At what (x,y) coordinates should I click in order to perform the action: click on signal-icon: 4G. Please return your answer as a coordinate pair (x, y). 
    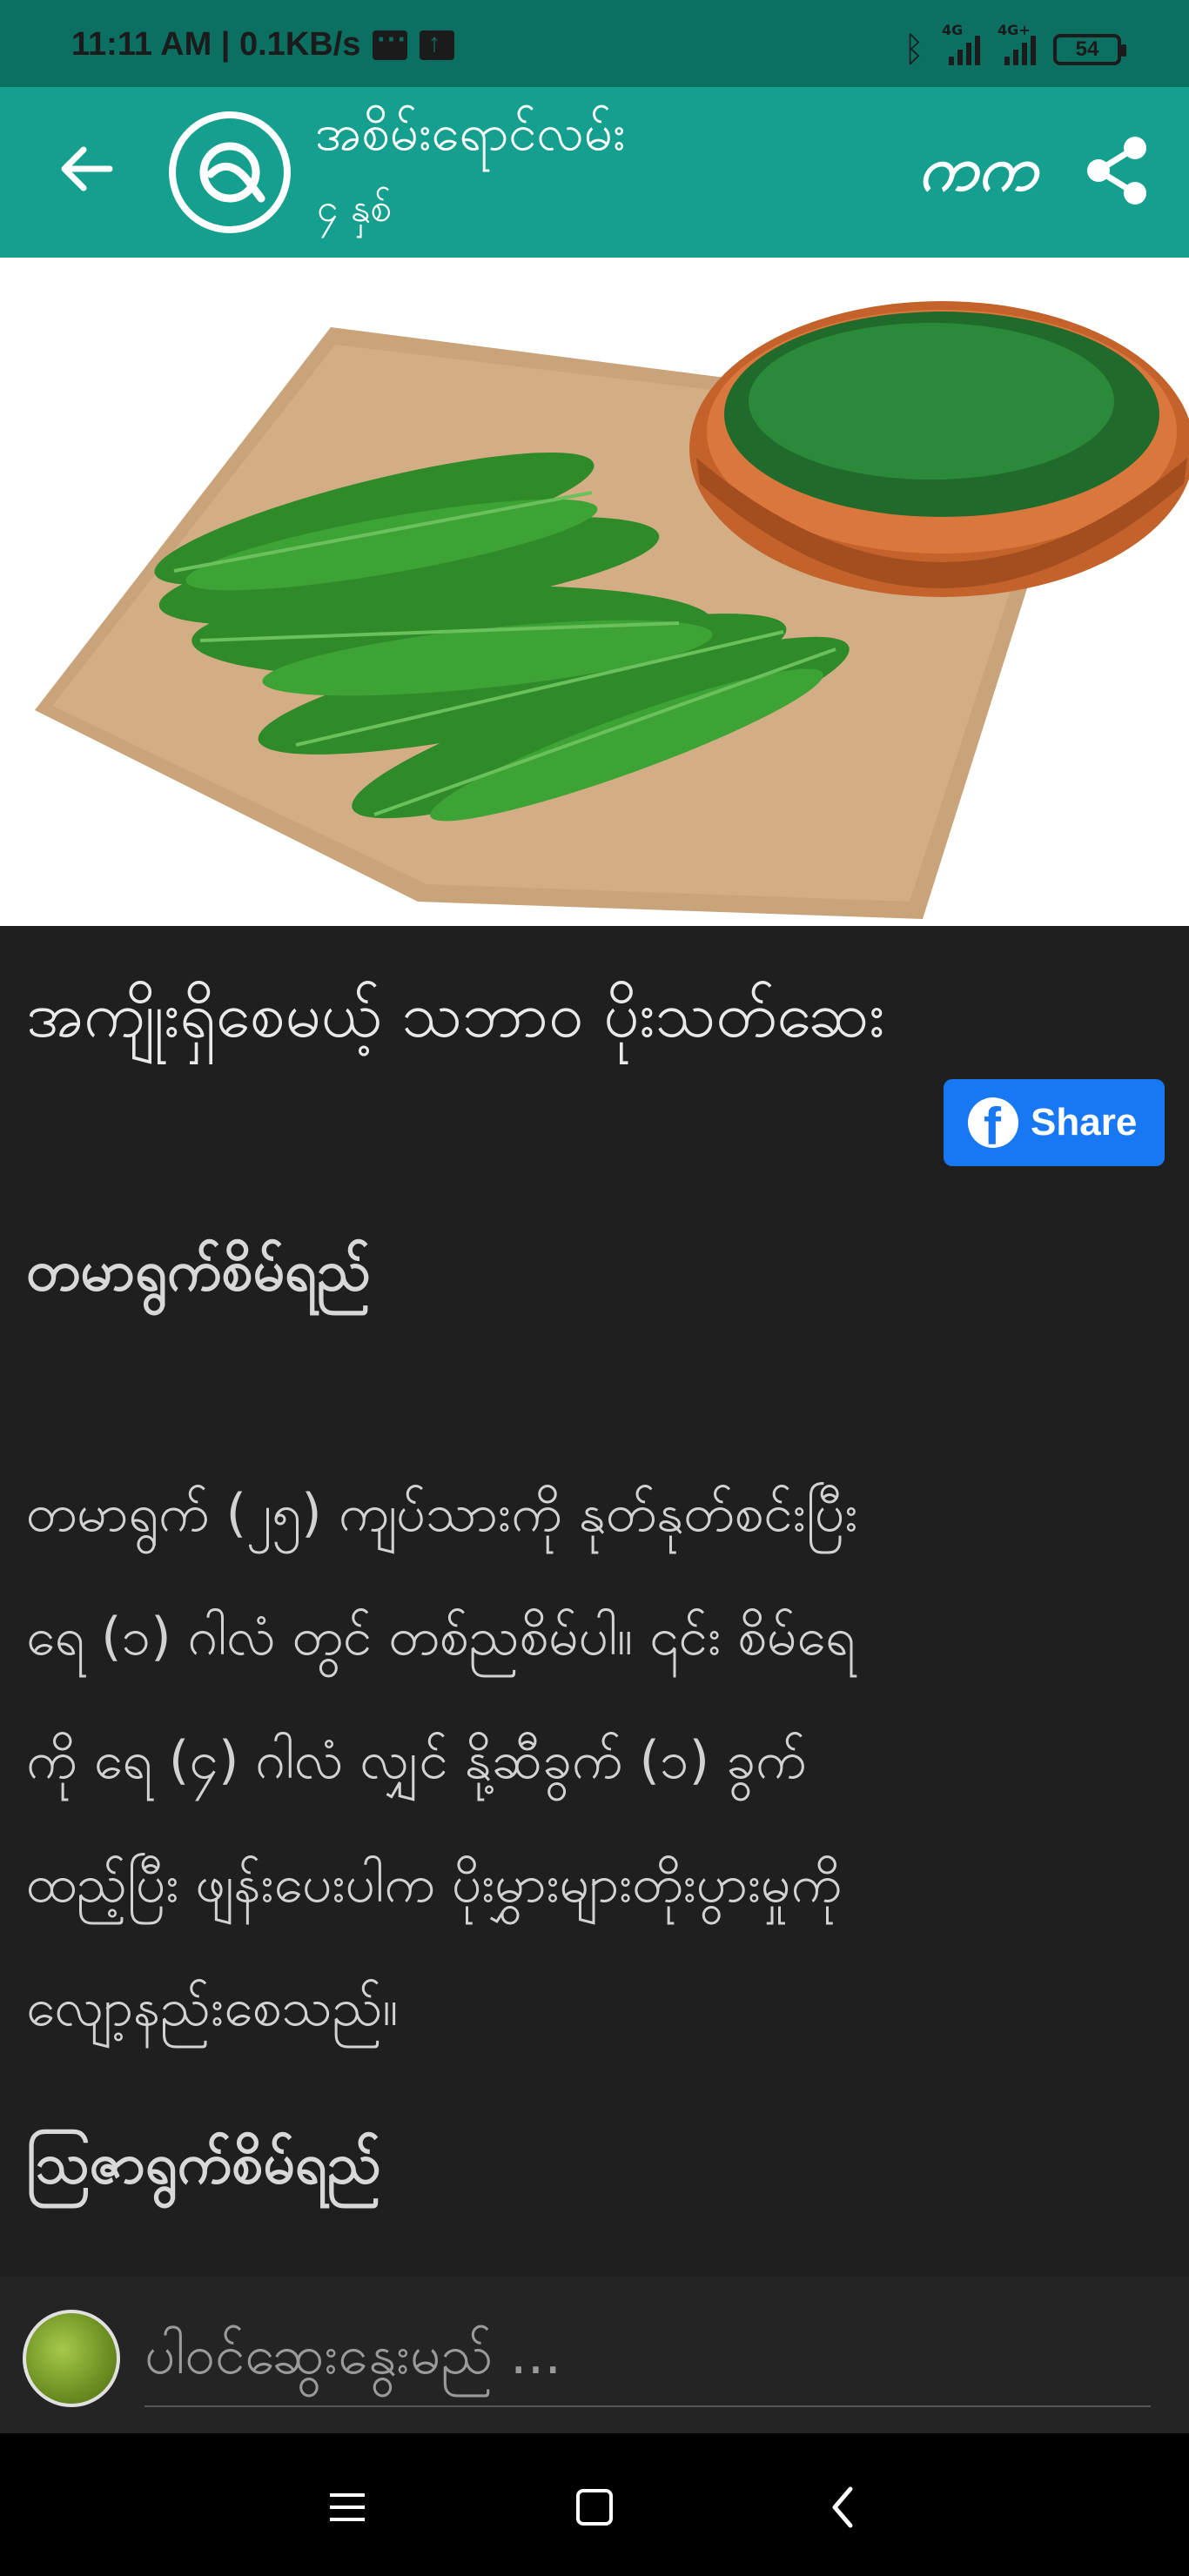
    Looking at the image, I should click on (961, 43).